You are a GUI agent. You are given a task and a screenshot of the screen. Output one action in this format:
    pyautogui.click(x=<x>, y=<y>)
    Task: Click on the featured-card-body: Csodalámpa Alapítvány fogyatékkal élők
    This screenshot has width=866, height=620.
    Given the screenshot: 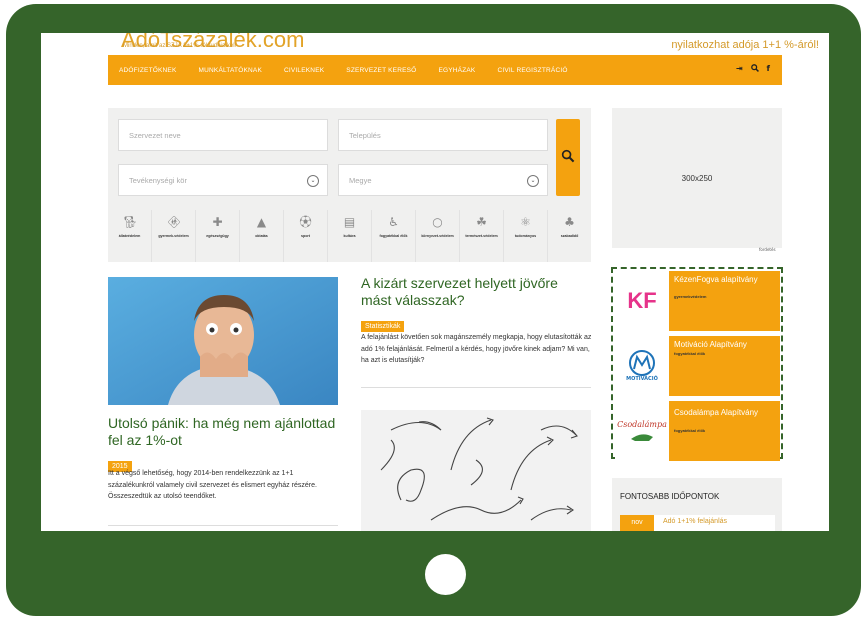 What is the action you would take?
    pyautogui.click(x=724, y=431)
    